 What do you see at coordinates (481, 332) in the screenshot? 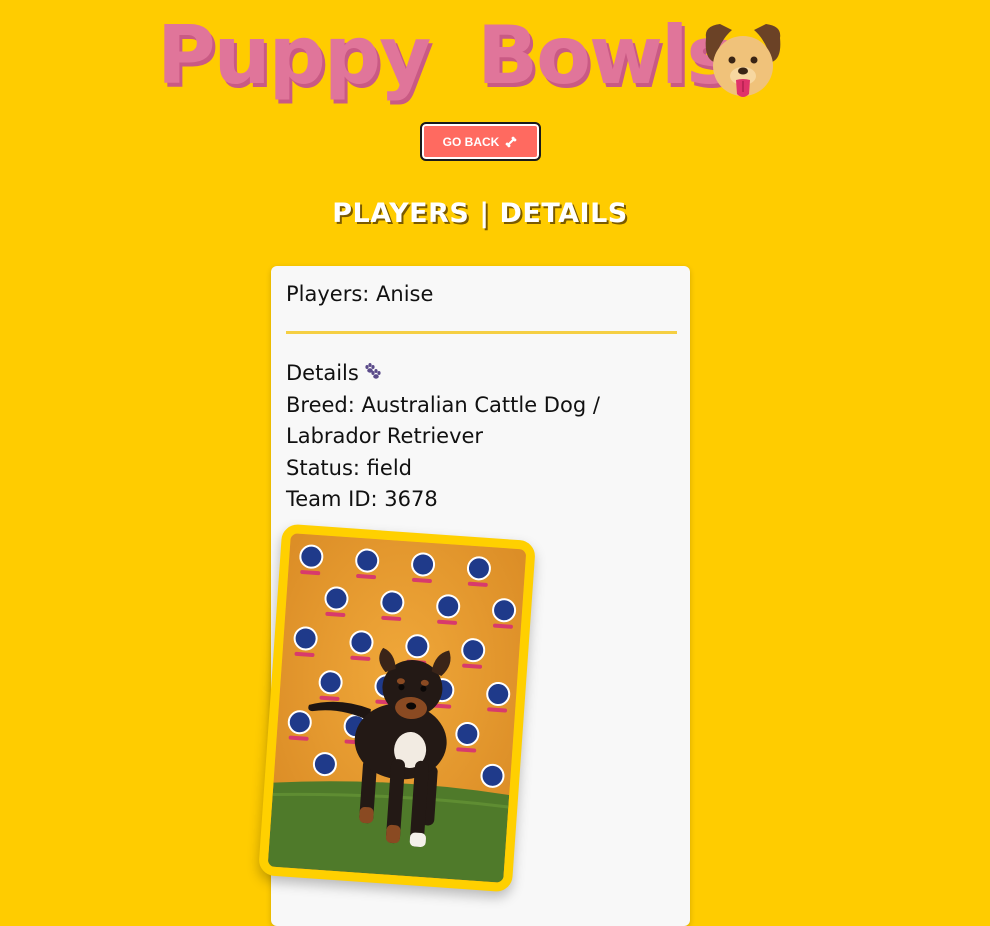
I see `divider` at bounding box center [481, 332].